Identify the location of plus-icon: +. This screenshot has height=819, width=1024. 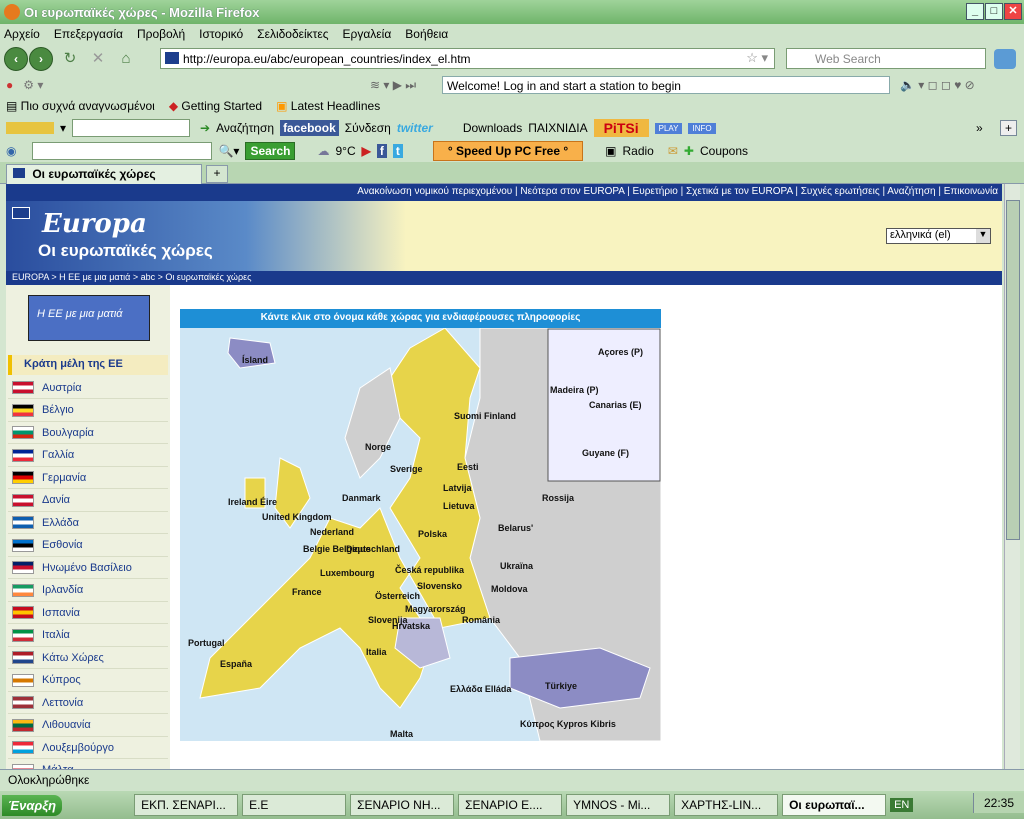
(1009, 128).